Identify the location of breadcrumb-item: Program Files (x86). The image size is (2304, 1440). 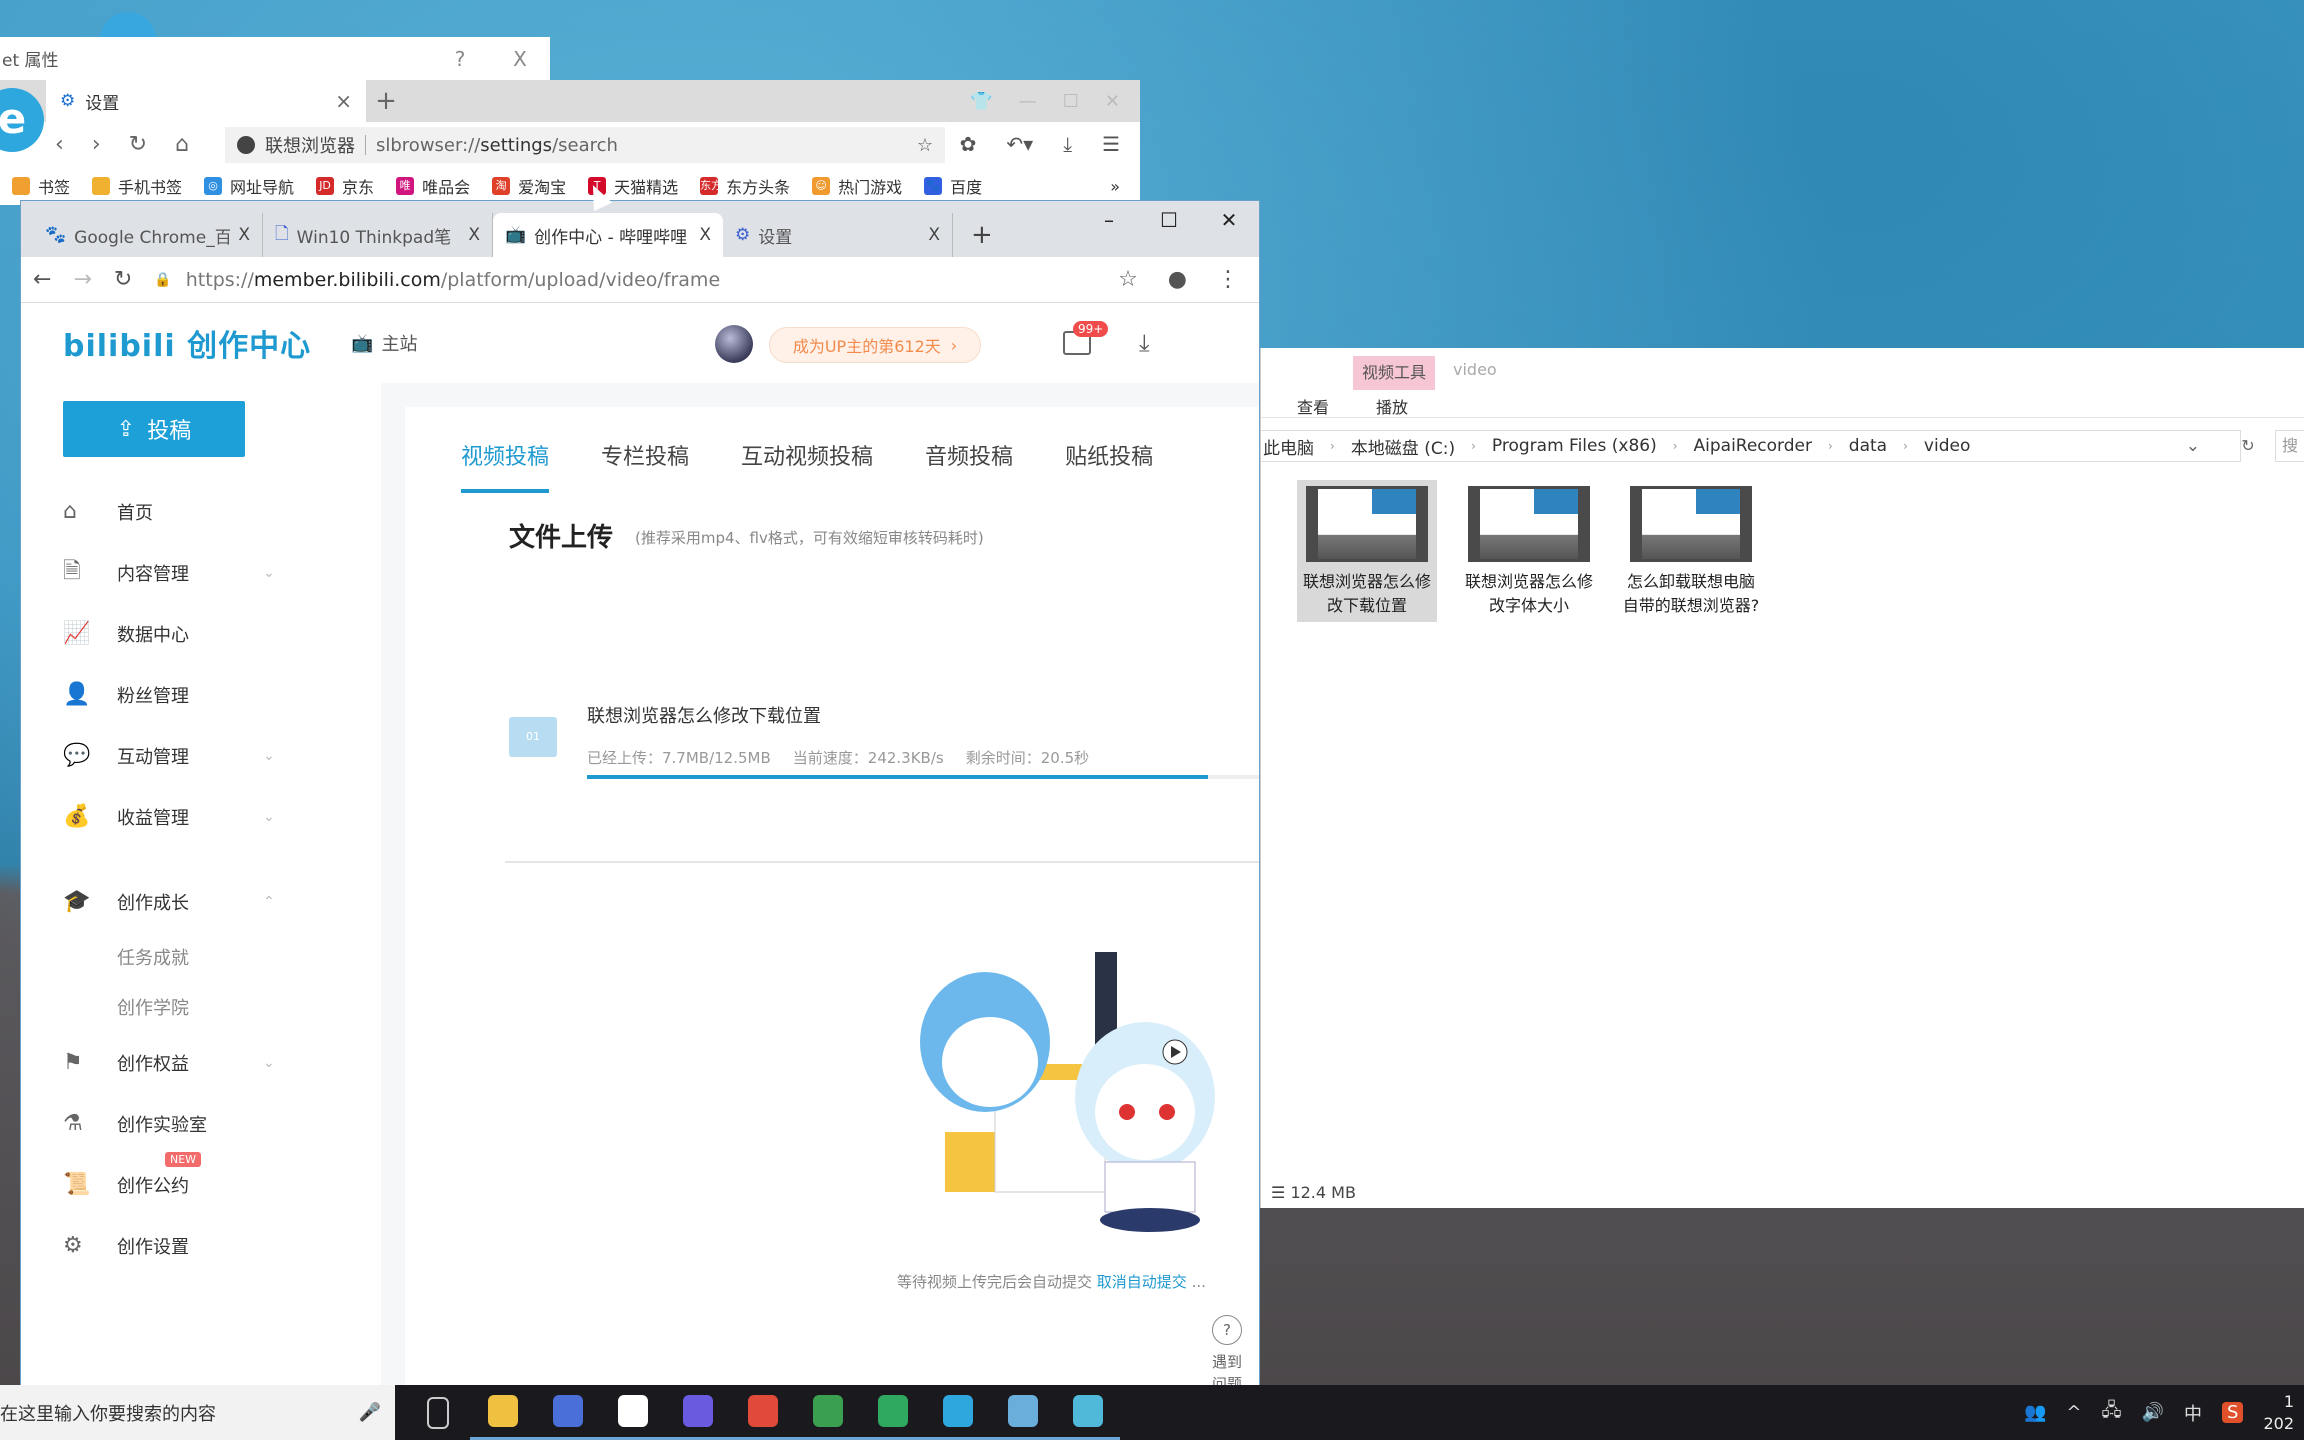
(1574, 446).